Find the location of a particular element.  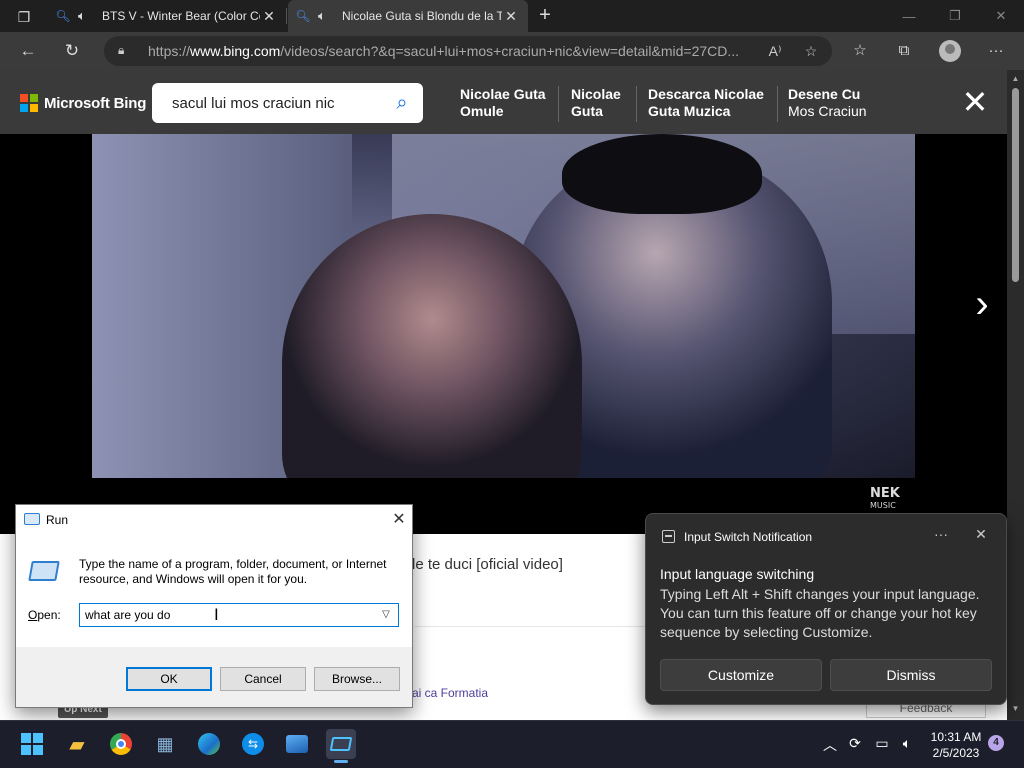

chrome-icon is located at coordinates (121, 744).